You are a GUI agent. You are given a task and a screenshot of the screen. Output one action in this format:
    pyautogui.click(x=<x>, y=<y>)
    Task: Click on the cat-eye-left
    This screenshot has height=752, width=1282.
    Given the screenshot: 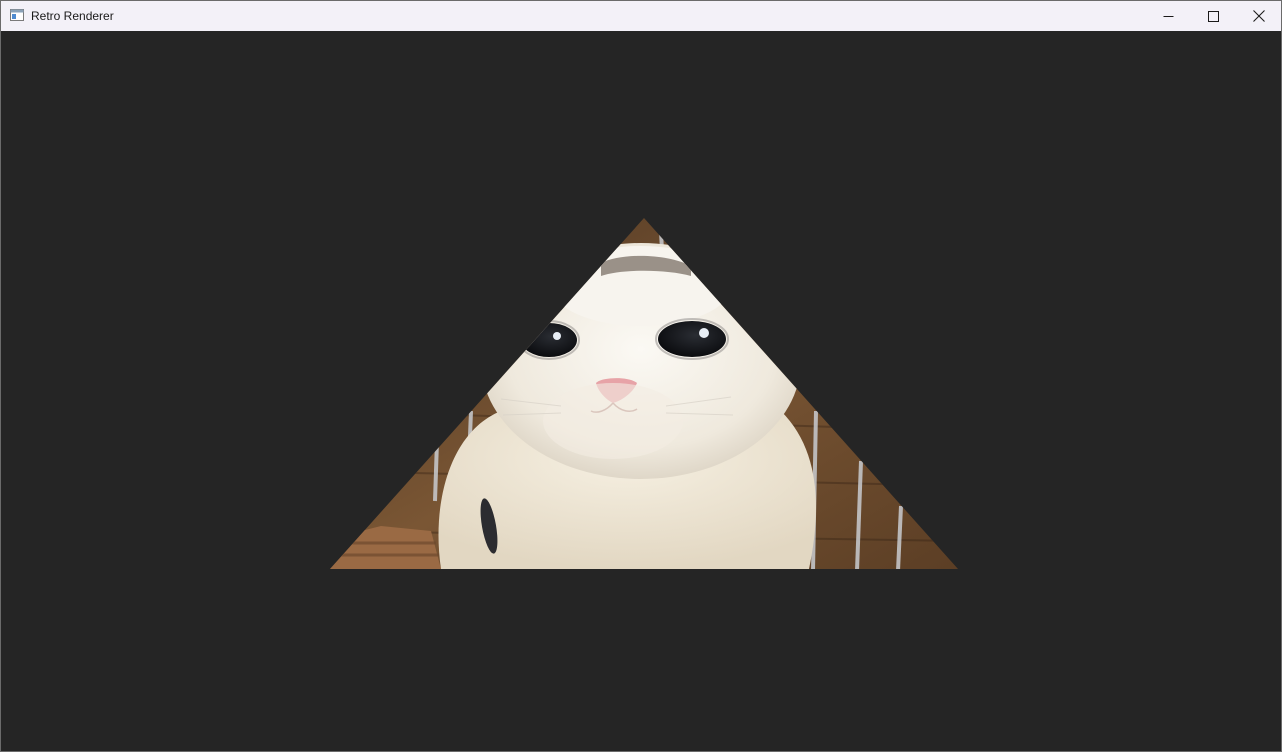 What is the action you would take?
    pyautogui.click(x=549, y=340)
    